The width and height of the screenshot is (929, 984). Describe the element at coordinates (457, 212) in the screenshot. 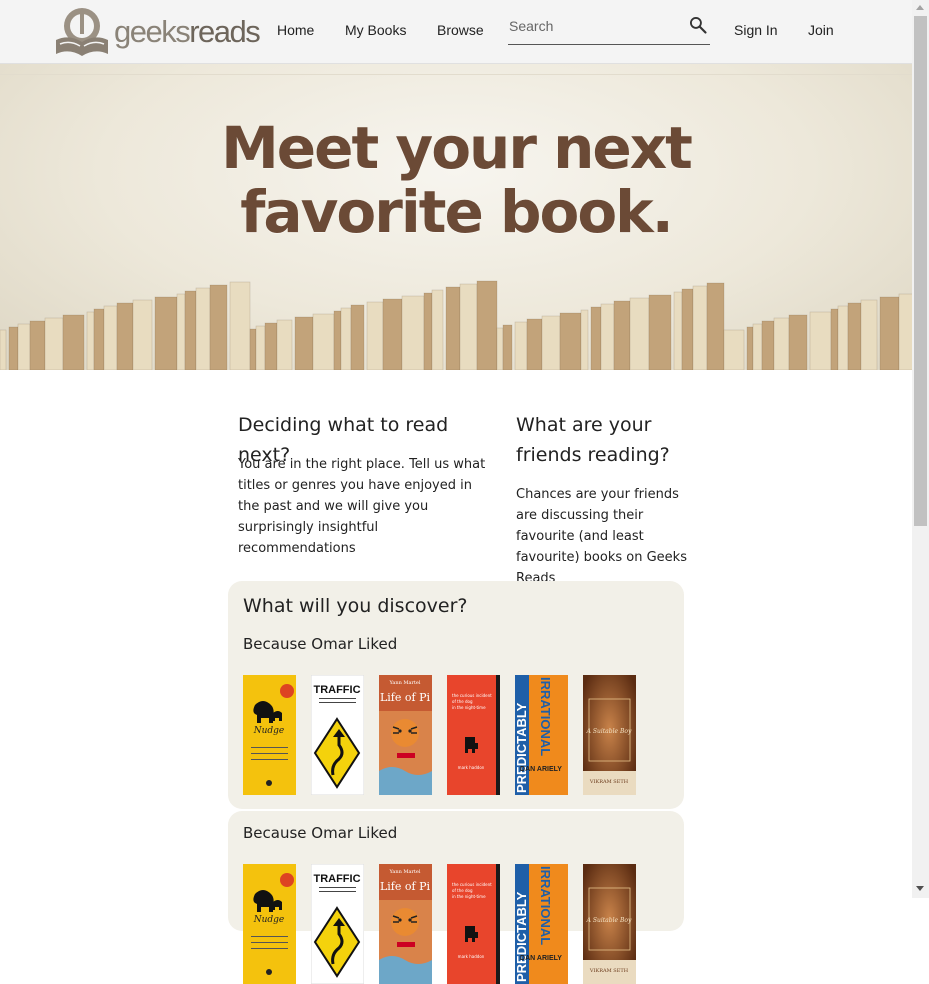

I see `hero-title-line-2: favorite book.` at that location.